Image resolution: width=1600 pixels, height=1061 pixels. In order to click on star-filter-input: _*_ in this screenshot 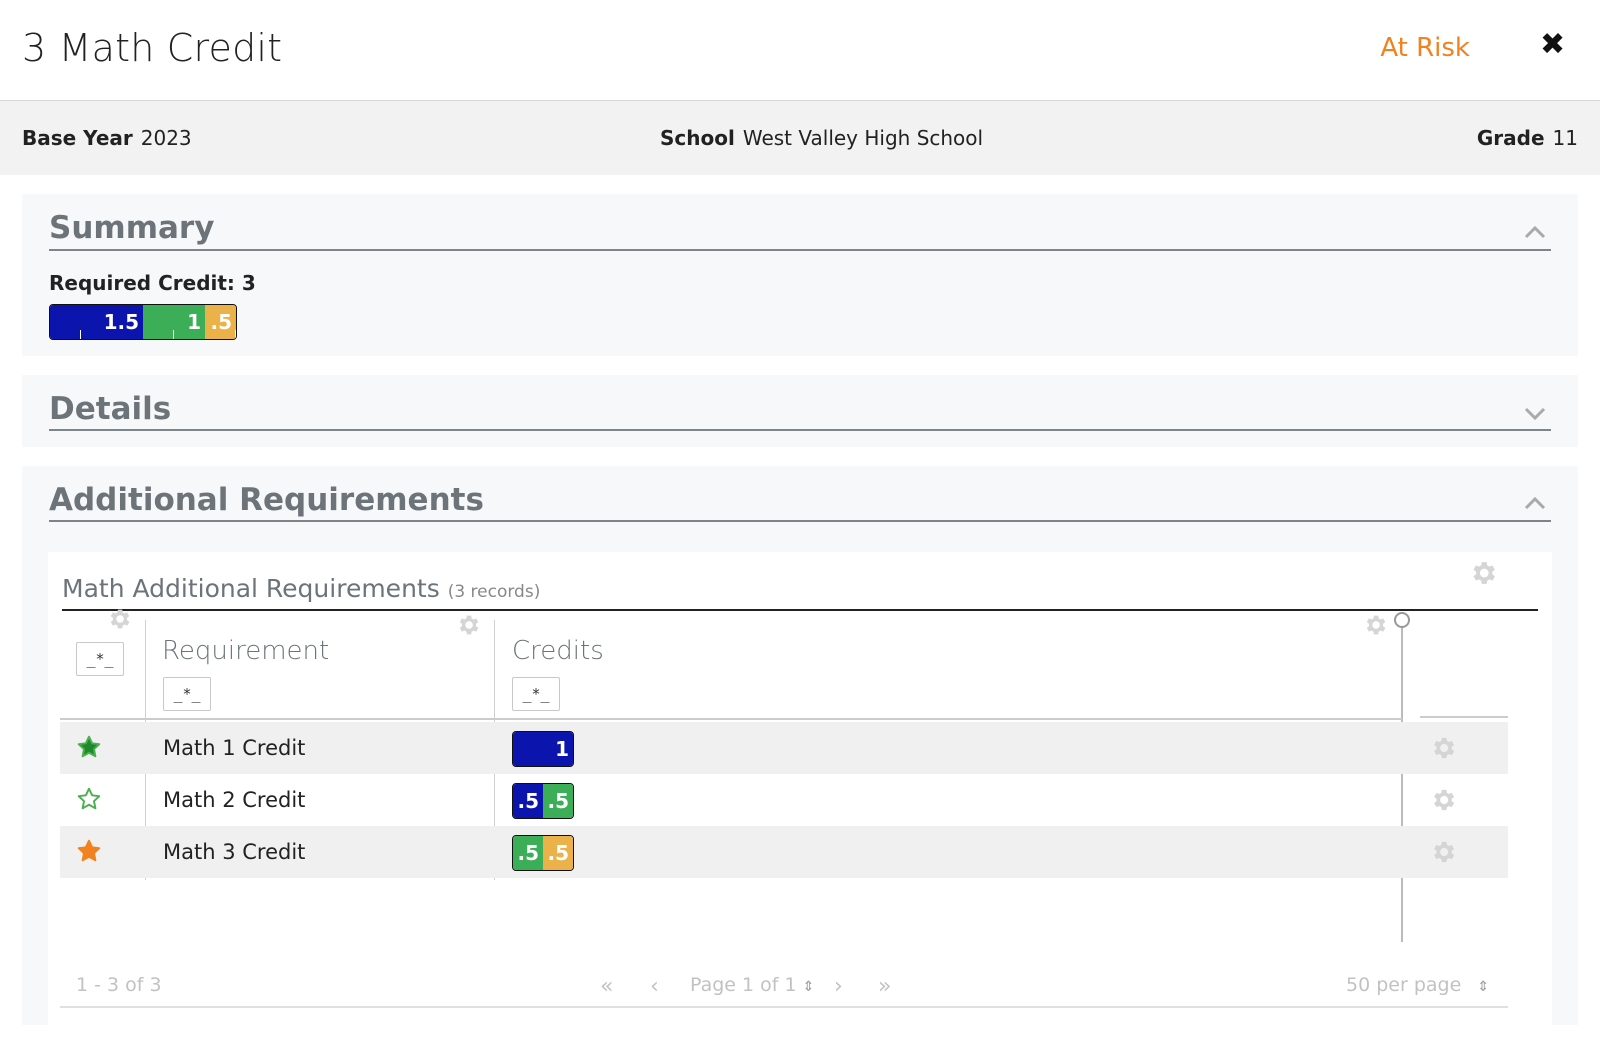, I will do `click(100, 659)`.